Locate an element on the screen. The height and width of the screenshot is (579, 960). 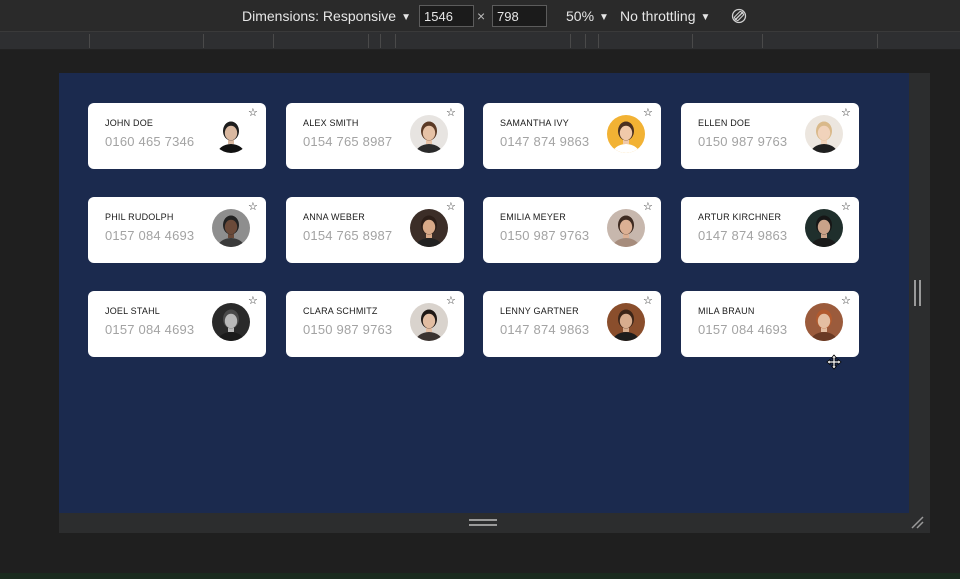
contact-name: ALEX SMITH is located at coordinates (331, 123).